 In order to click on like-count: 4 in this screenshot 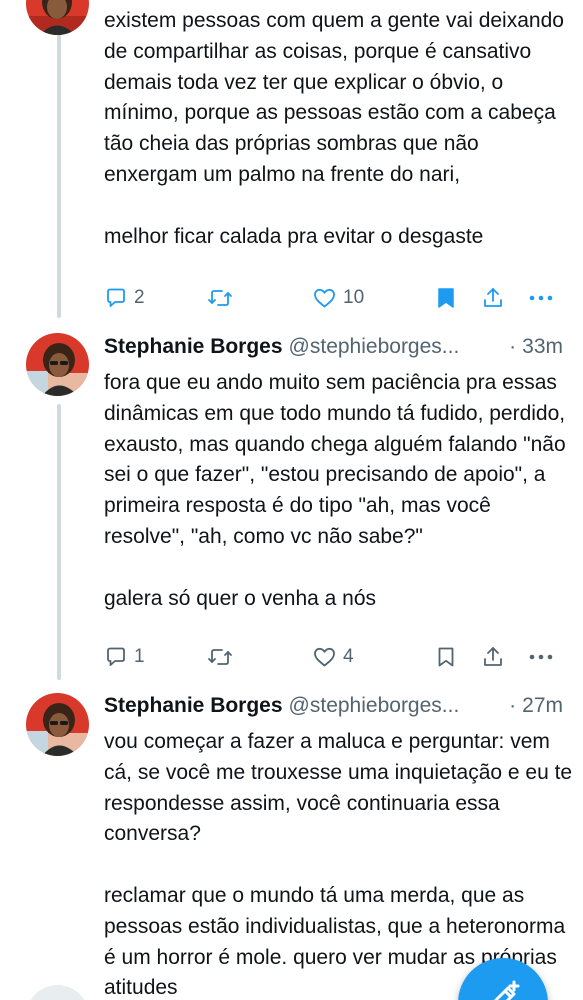, I will do `click(348, 656)`.